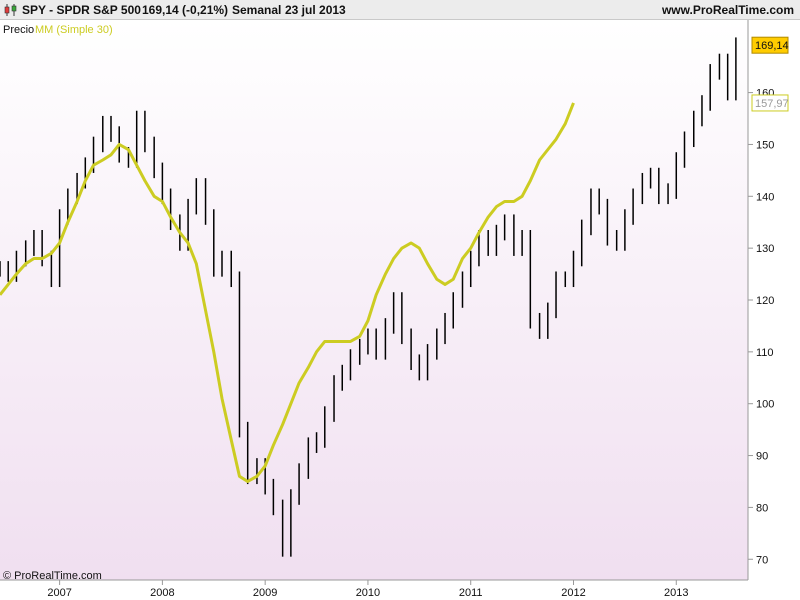  I want to click on y-tick-label: 150, so click(765, 145).